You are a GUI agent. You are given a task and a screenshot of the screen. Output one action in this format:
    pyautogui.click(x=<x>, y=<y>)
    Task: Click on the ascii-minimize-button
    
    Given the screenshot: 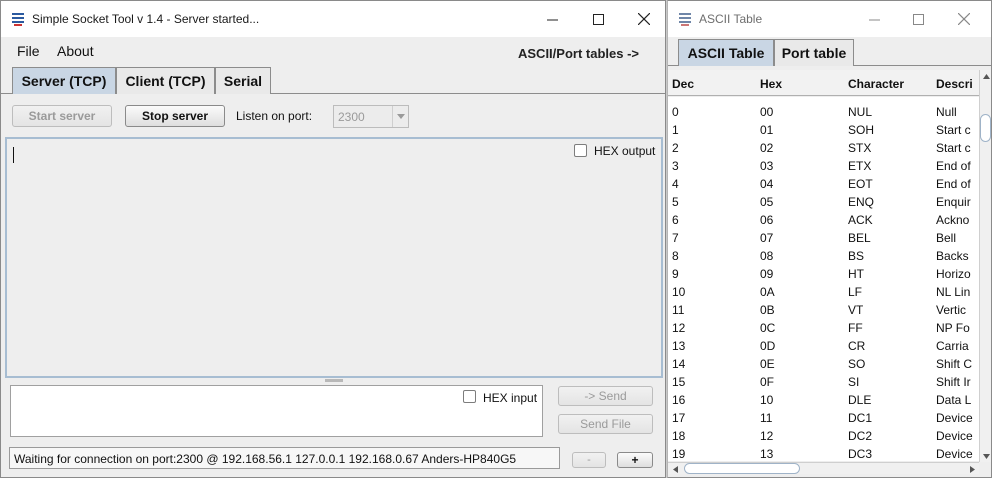 What is the action you would take?
    pyautogui.click(x=874, y=19)
    